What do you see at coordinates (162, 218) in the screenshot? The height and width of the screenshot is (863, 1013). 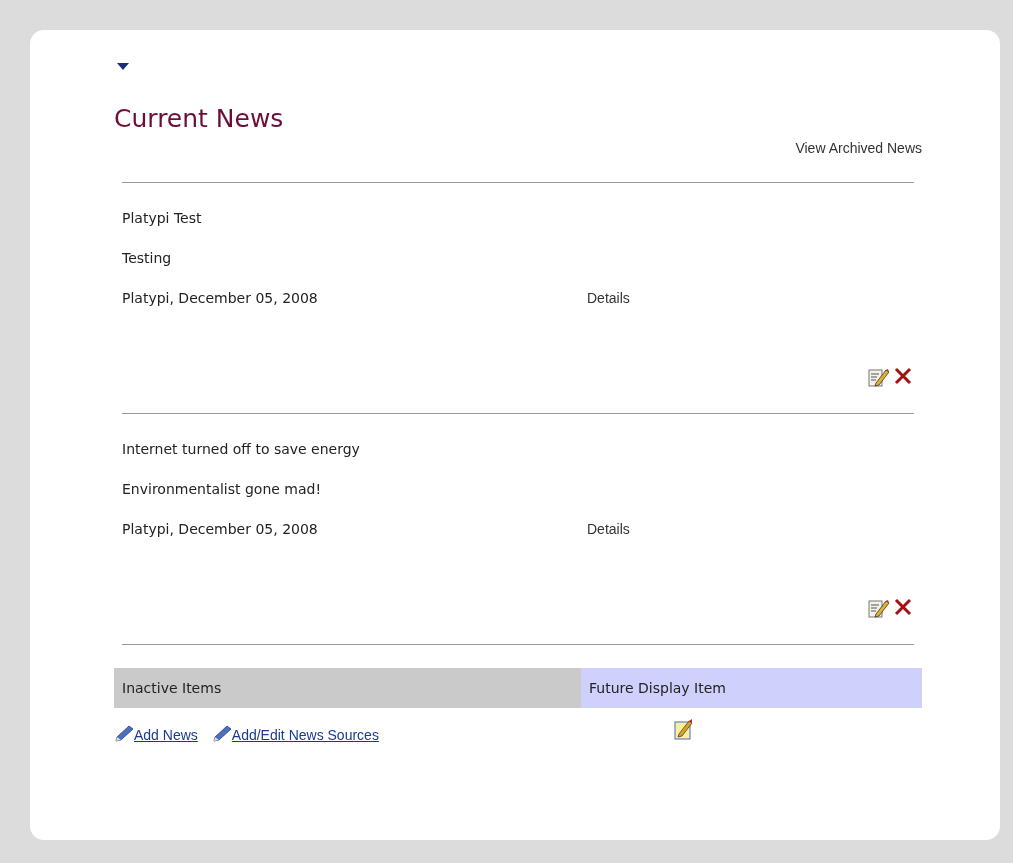 I see `news-title: Platypi Test` at bounding box center [162, 218].